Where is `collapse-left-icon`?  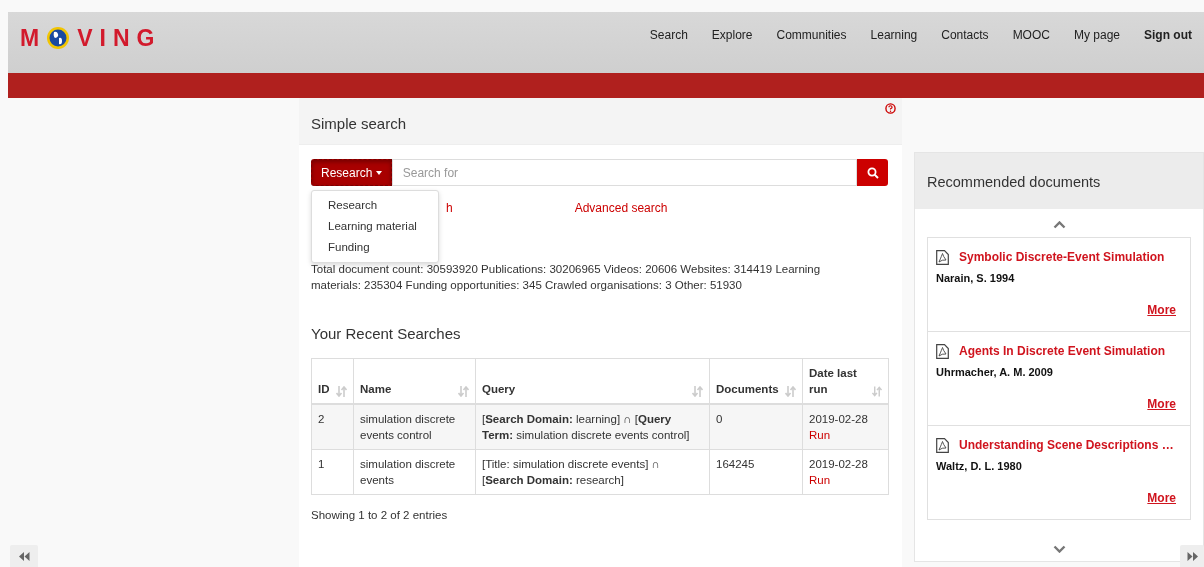 collapse-left-icon is located at coordinates (24, 556).